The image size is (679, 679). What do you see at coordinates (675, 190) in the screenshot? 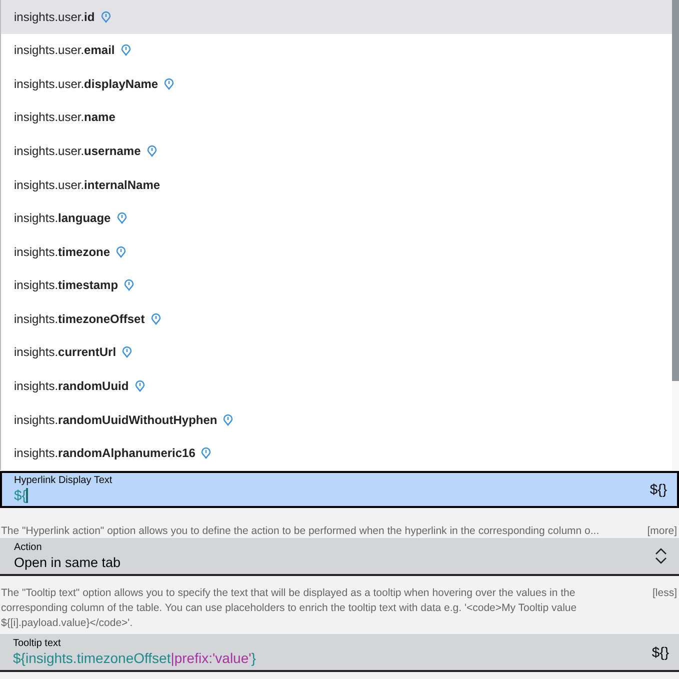
I see `scrollbar-thumb` at bounding box center [675, 190].